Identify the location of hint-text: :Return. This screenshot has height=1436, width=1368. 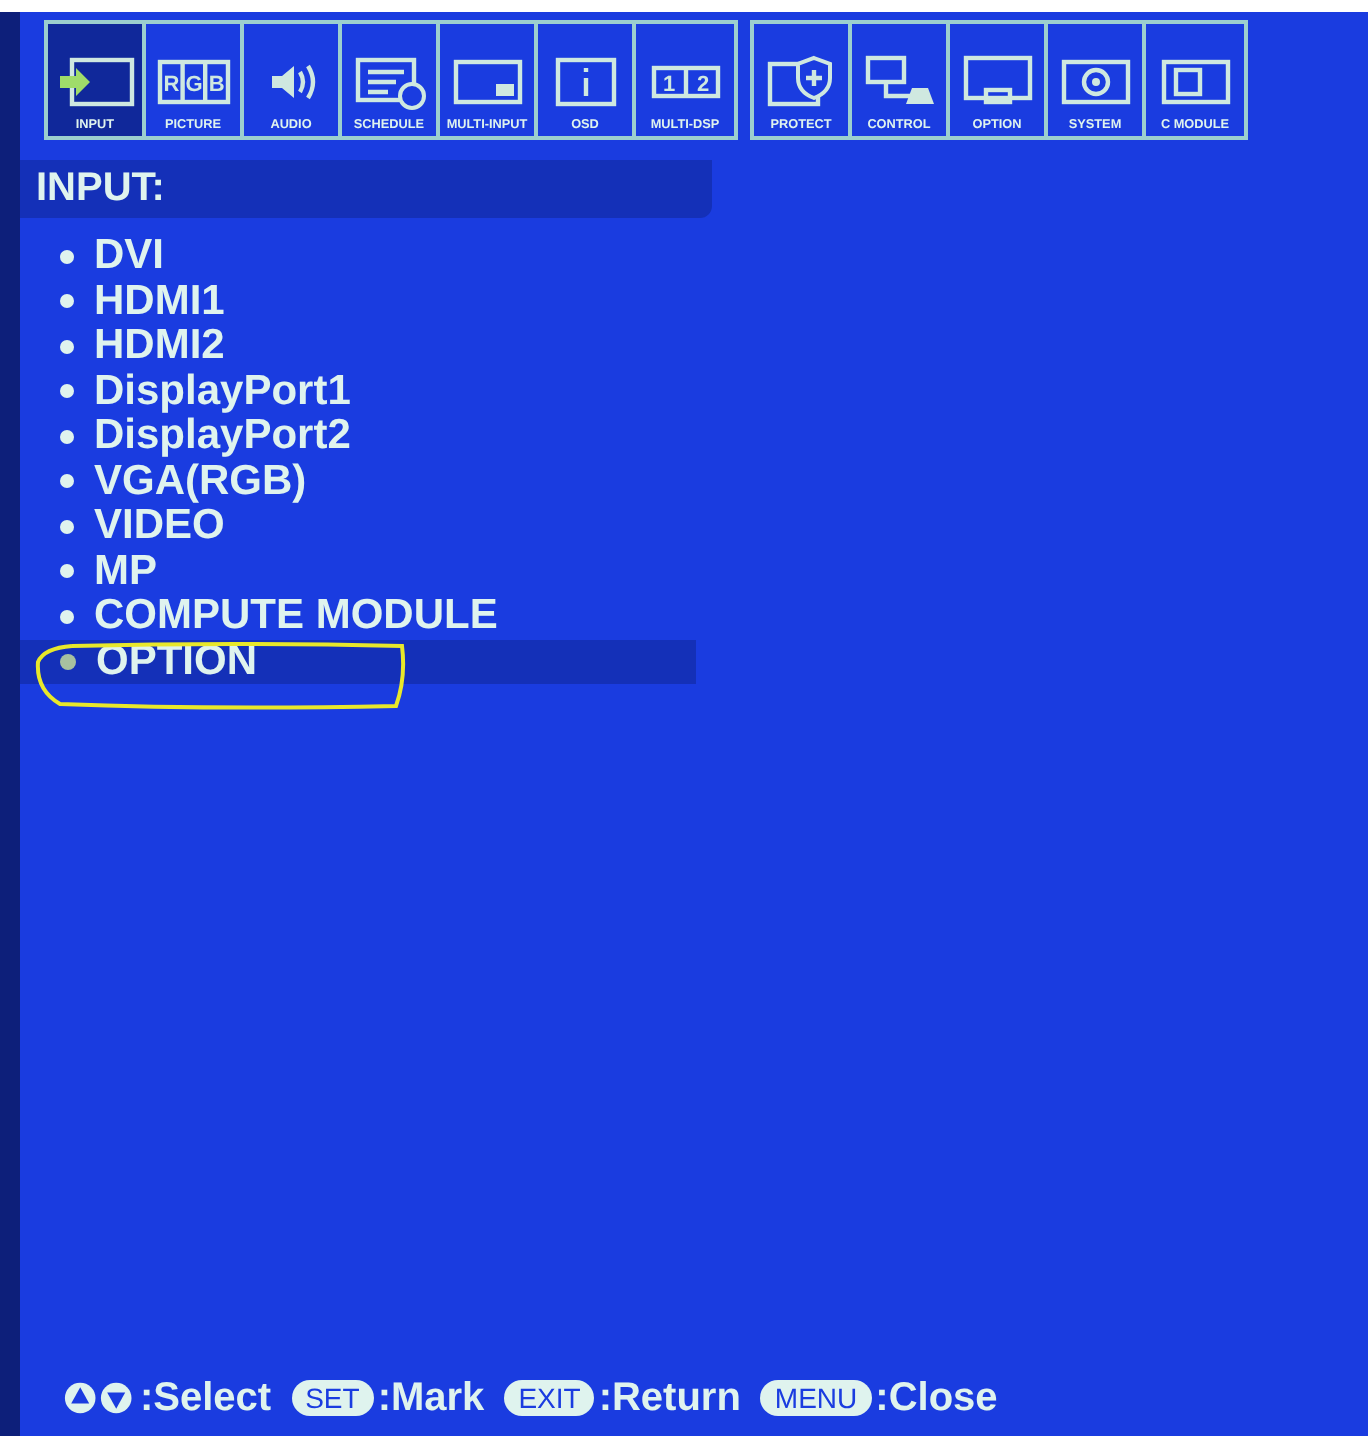
(669, 1398).